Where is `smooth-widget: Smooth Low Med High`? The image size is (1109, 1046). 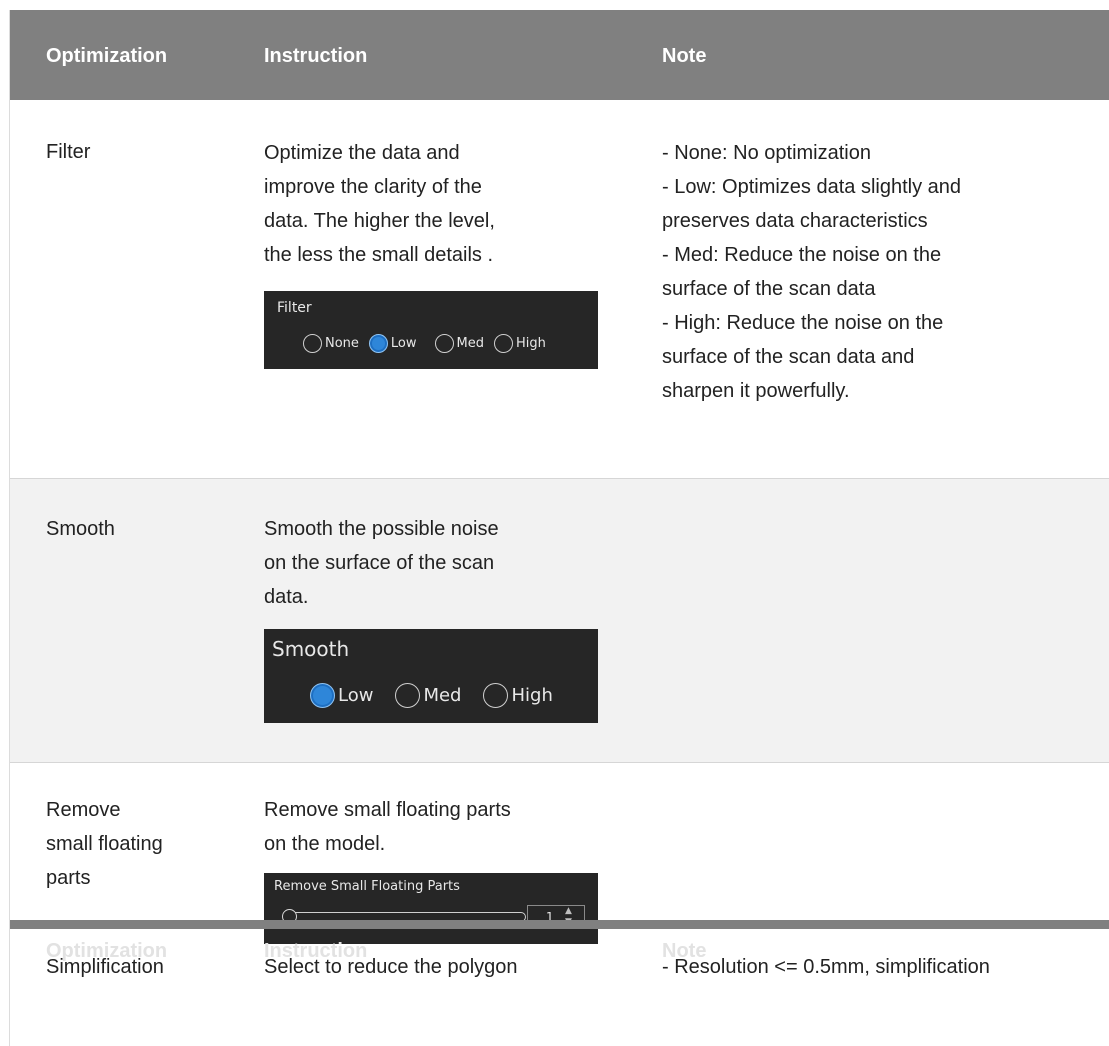
smooth-widget: Smooth Low Med High is located at coordinates (431, 676).